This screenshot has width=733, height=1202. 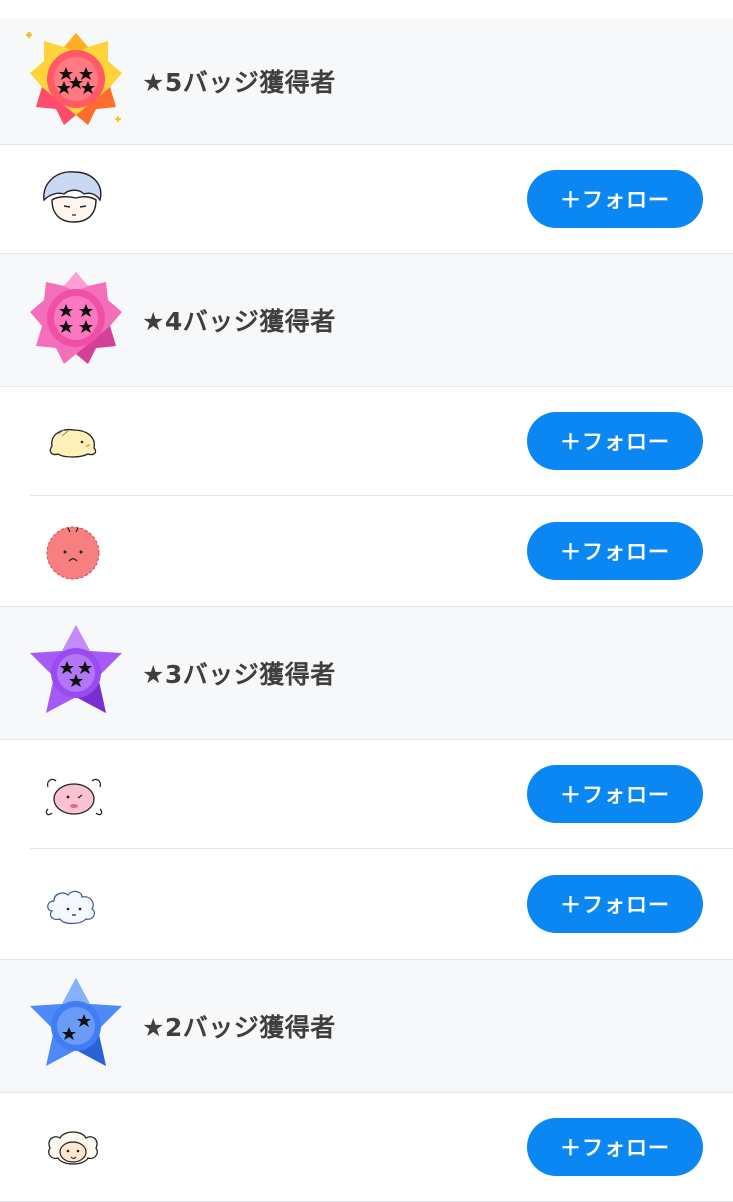 I want to click on badge-group-header-3: ★3バッジ獲得者, so click(x=366, y=673).